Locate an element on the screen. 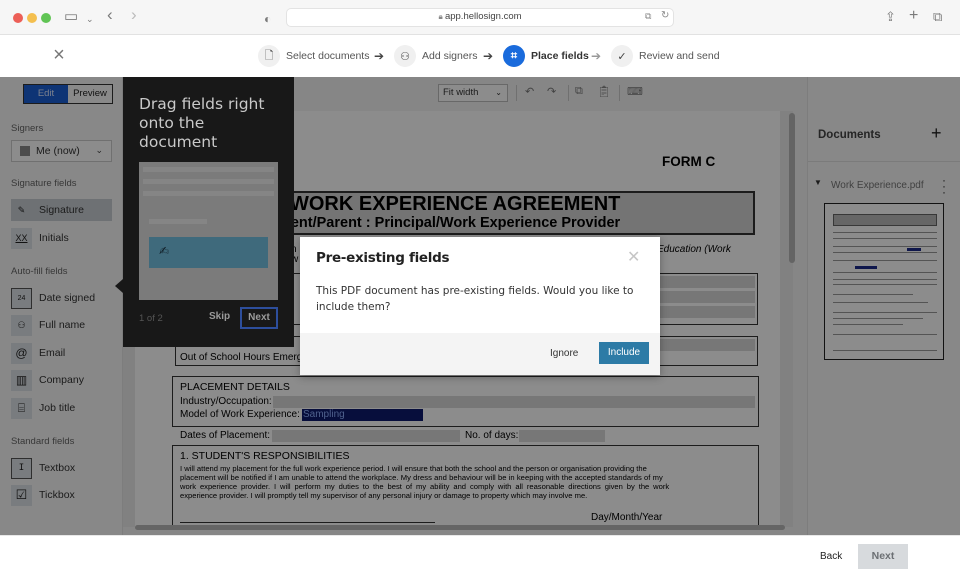 This screenshot has width=960, height=578. url-text: app.hellosign.com is located at coordinates (483, 16).